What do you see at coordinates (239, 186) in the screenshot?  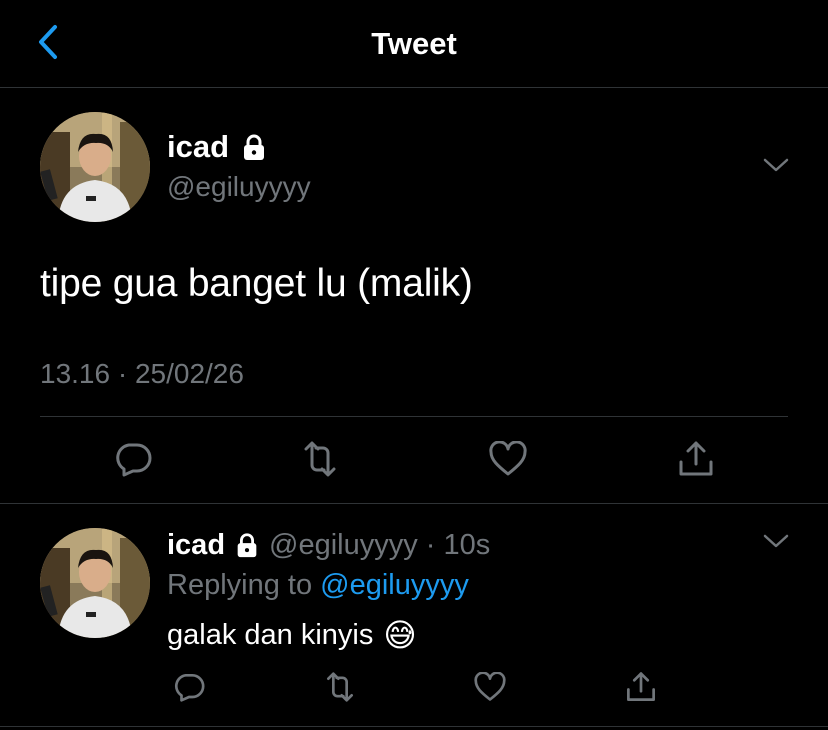 I see `author-handle: @egiluyyyy` at bounding box center [239, 186].